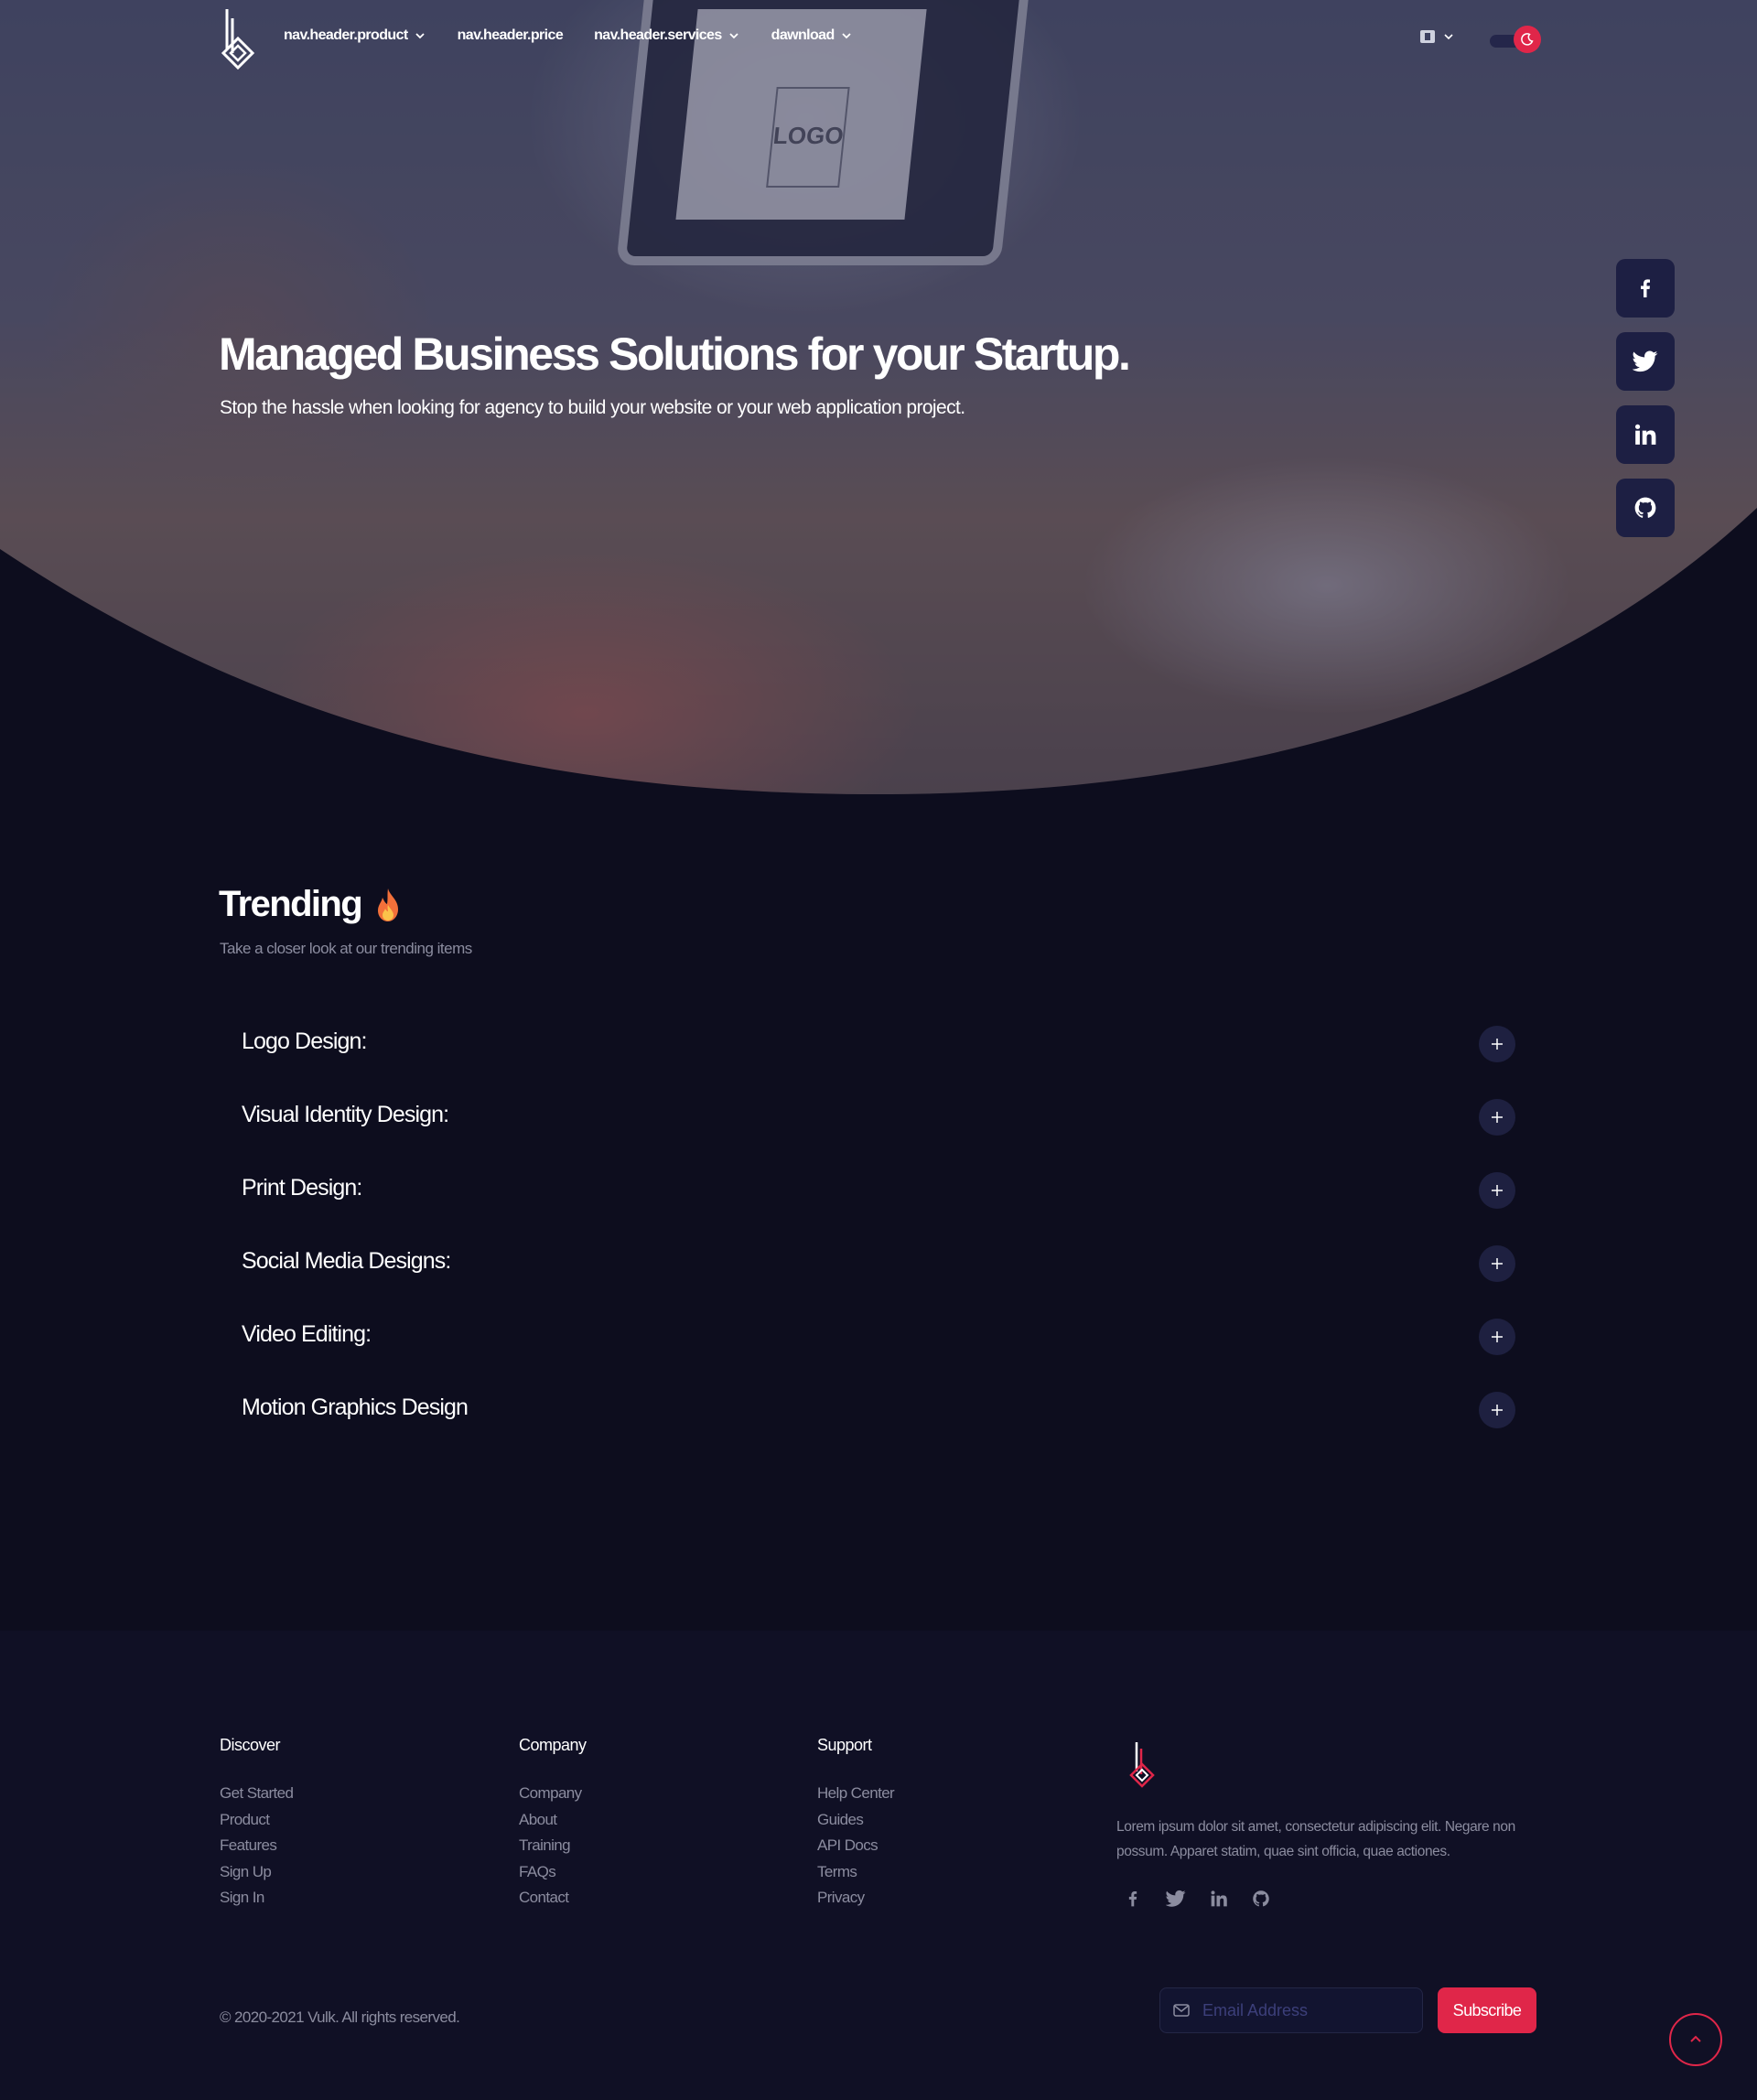  I want to click on mail-icon, so click(1181, 2010).